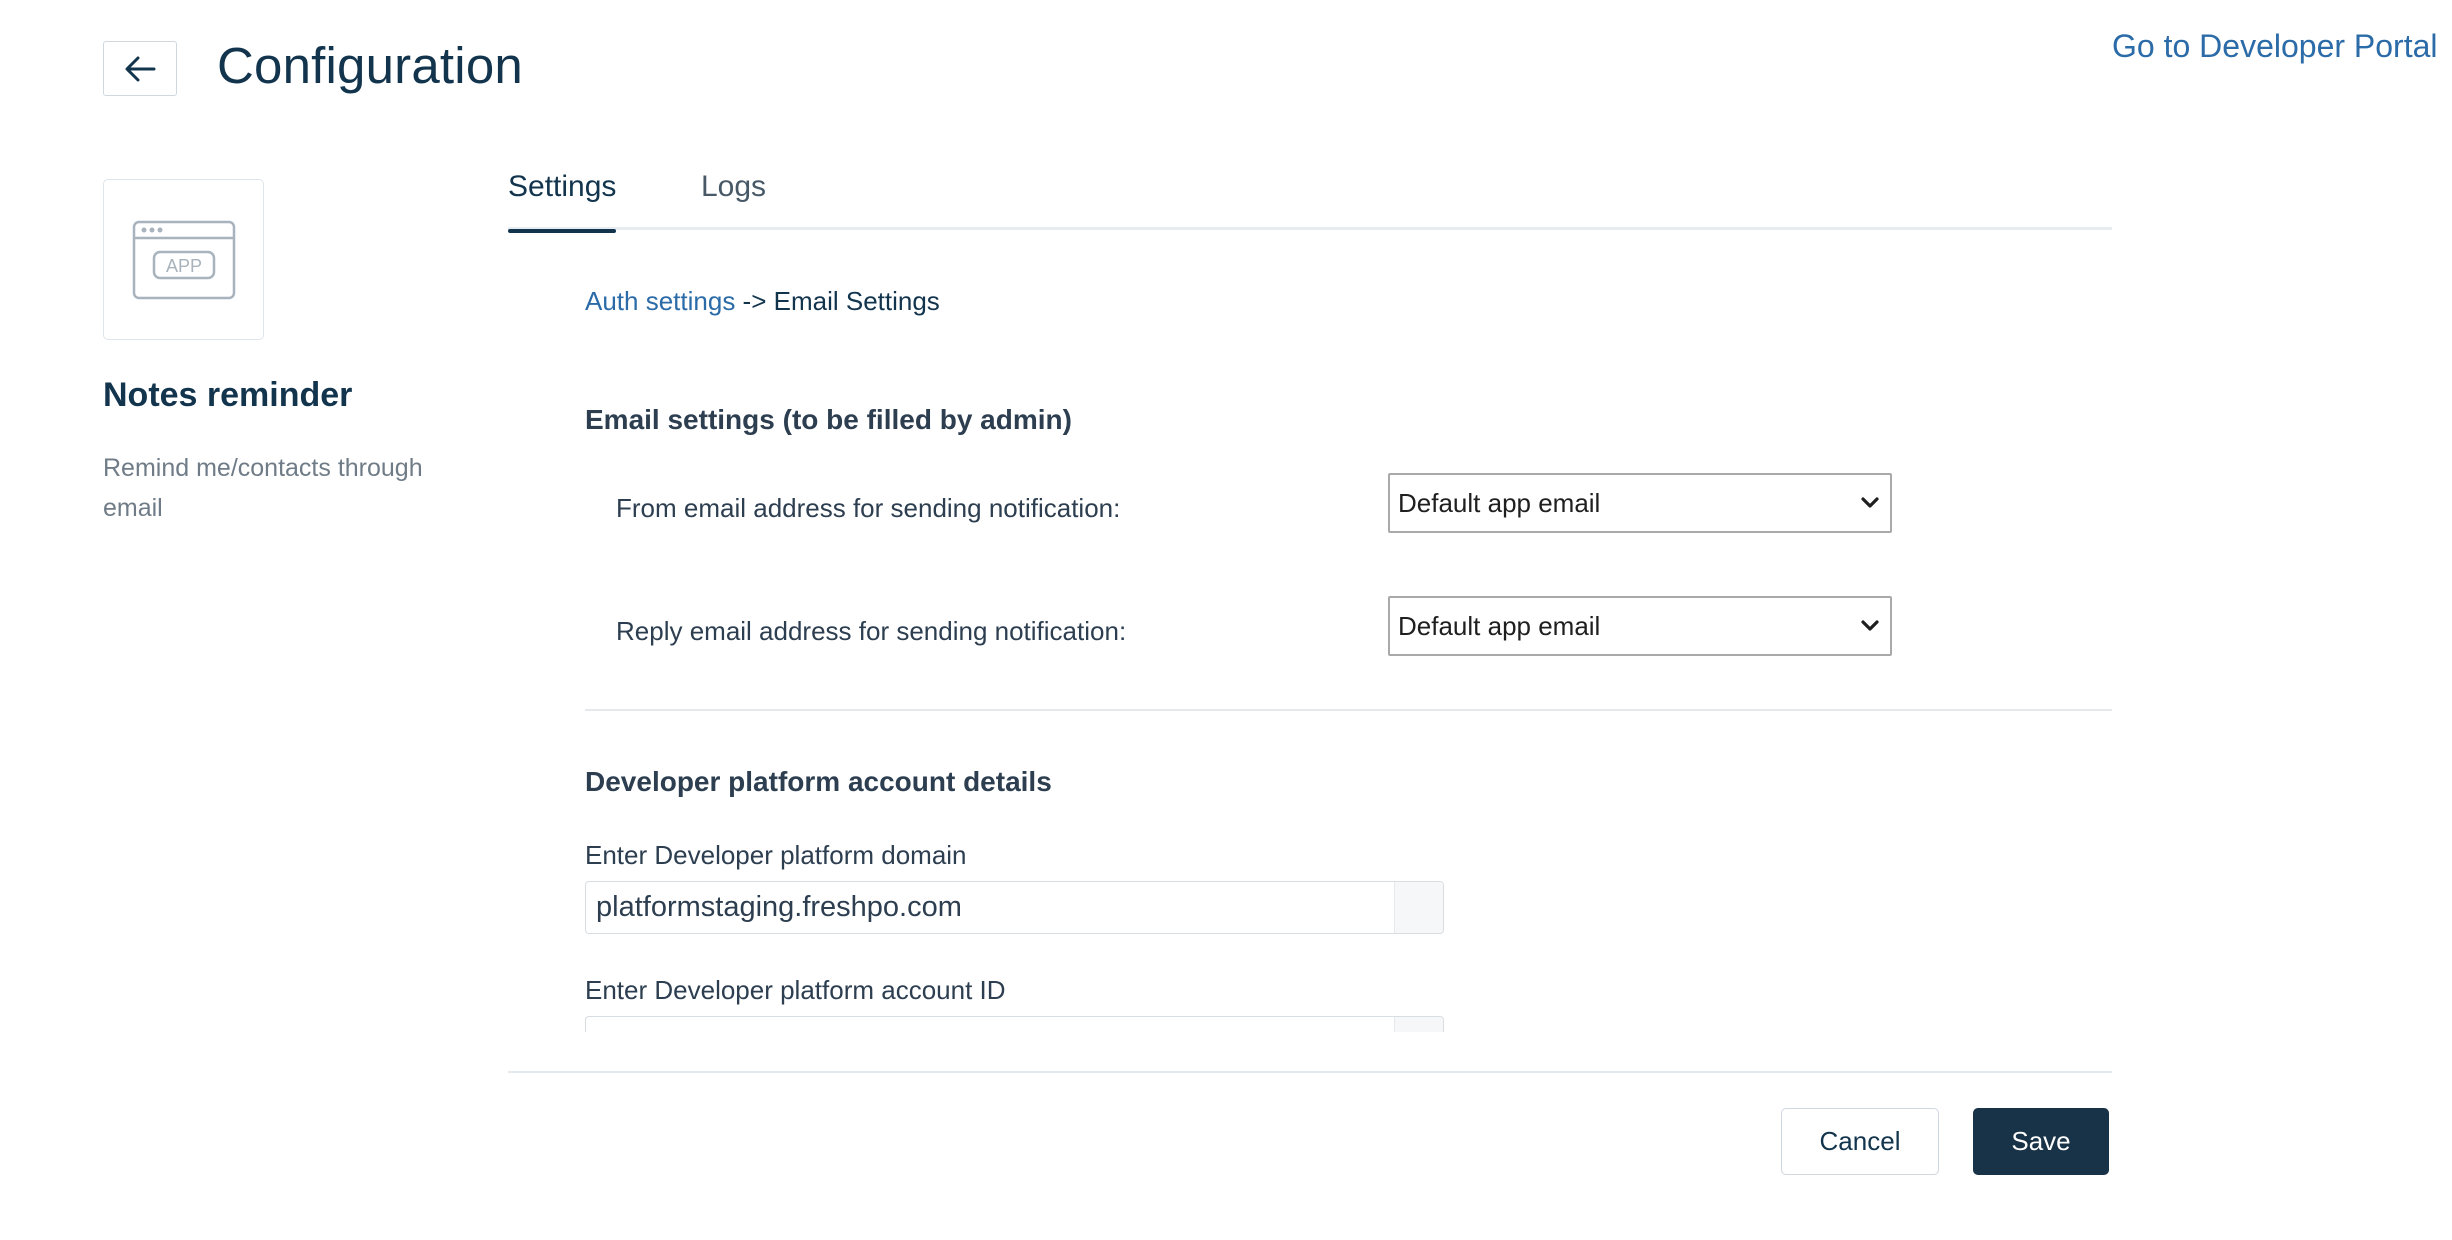 The image size is (2452, 1240). What do you see at coordinates (228, 395) in the screenshot?
I see `app-name: Notes reminder` at bounding box center [228, 395].